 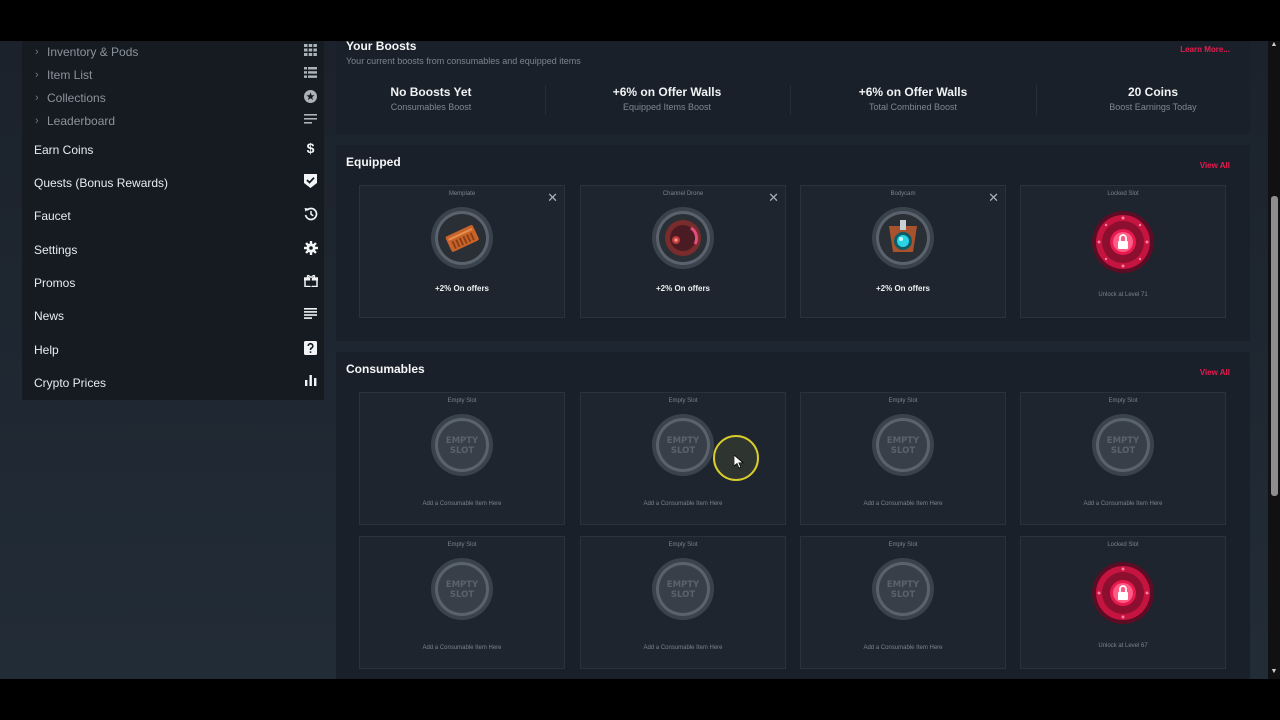 I want to click on sidebar-item-collections: › Collections, so click(x=173, y=98).